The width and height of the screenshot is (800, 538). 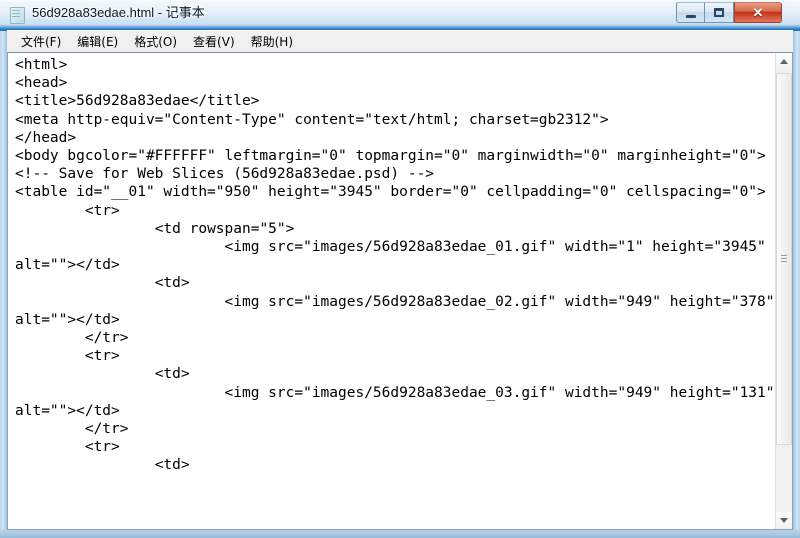 What do you see at coordinates (796, 269) in the screenshot?
I see `window-frame-right-edge` at bounding box center [796, 269].